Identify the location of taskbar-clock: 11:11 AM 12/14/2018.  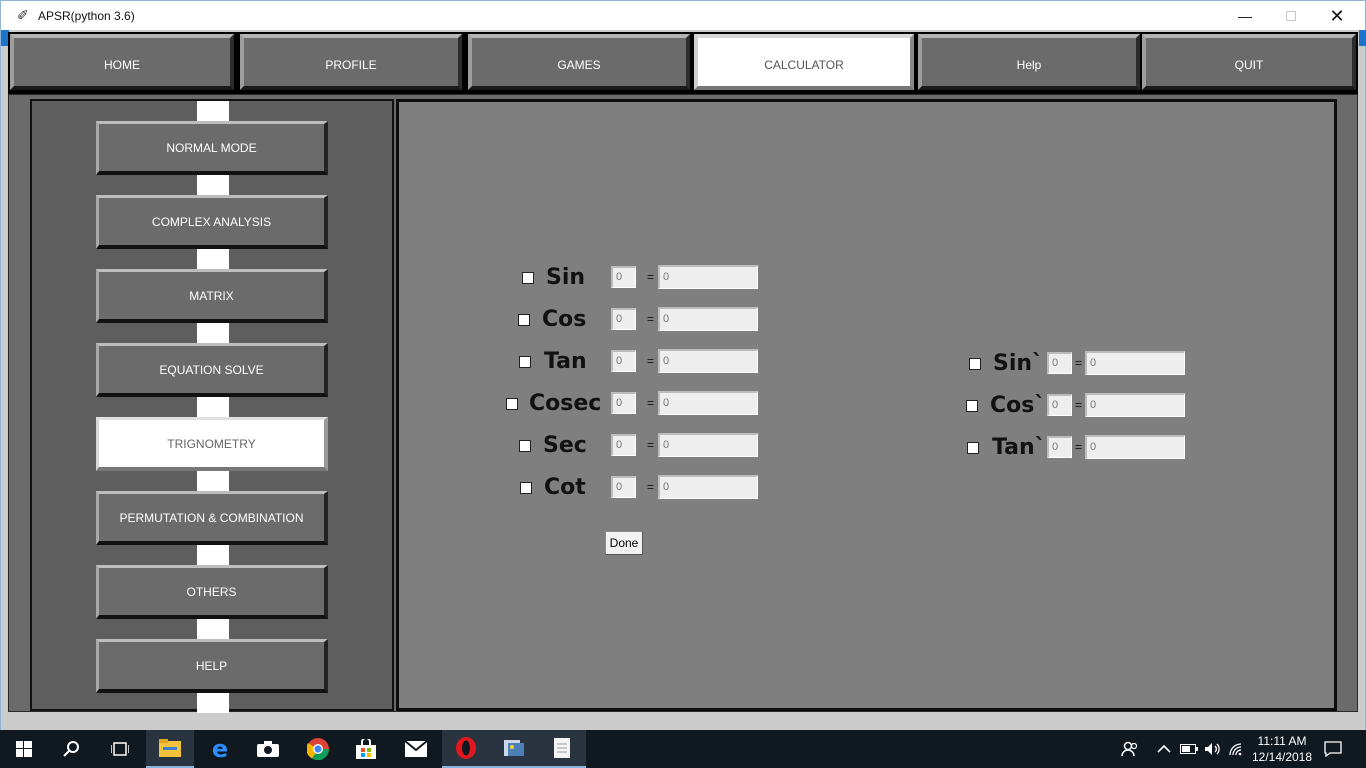
(1282, 749).